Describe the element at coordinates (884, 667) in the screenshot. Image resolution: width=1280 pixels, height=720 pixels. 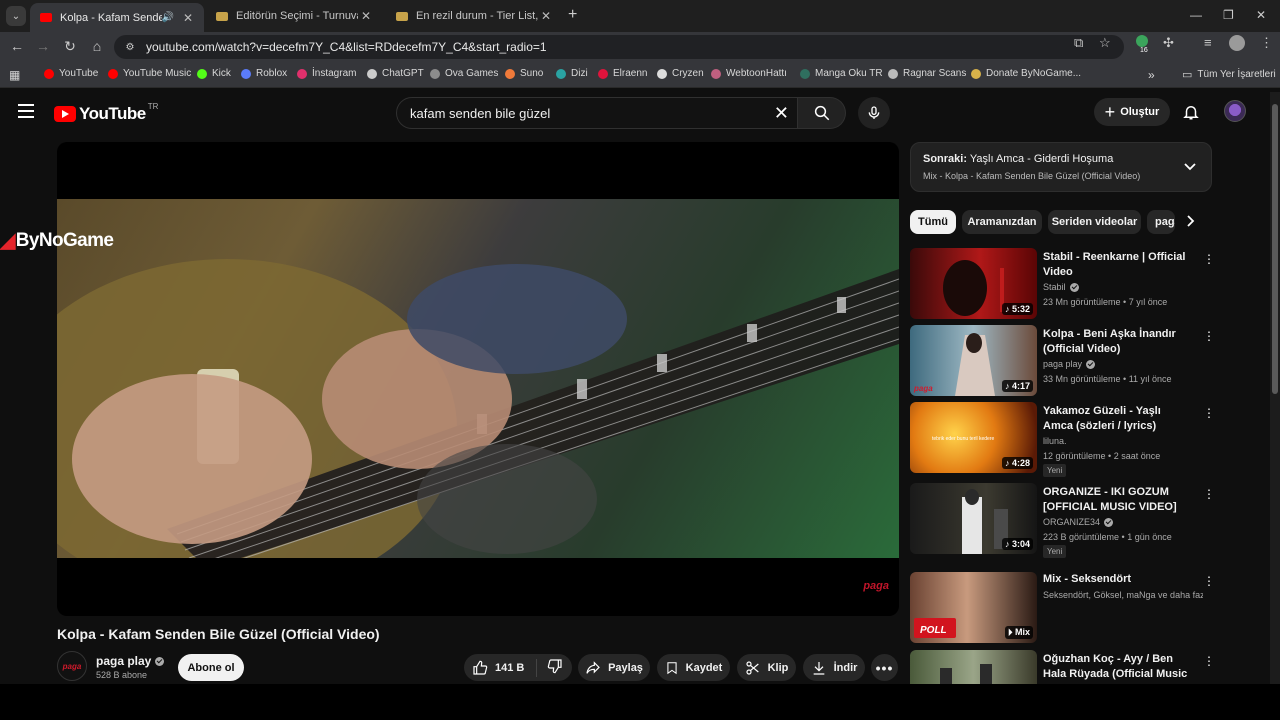
I see `more-actions-button: •••` at that location.